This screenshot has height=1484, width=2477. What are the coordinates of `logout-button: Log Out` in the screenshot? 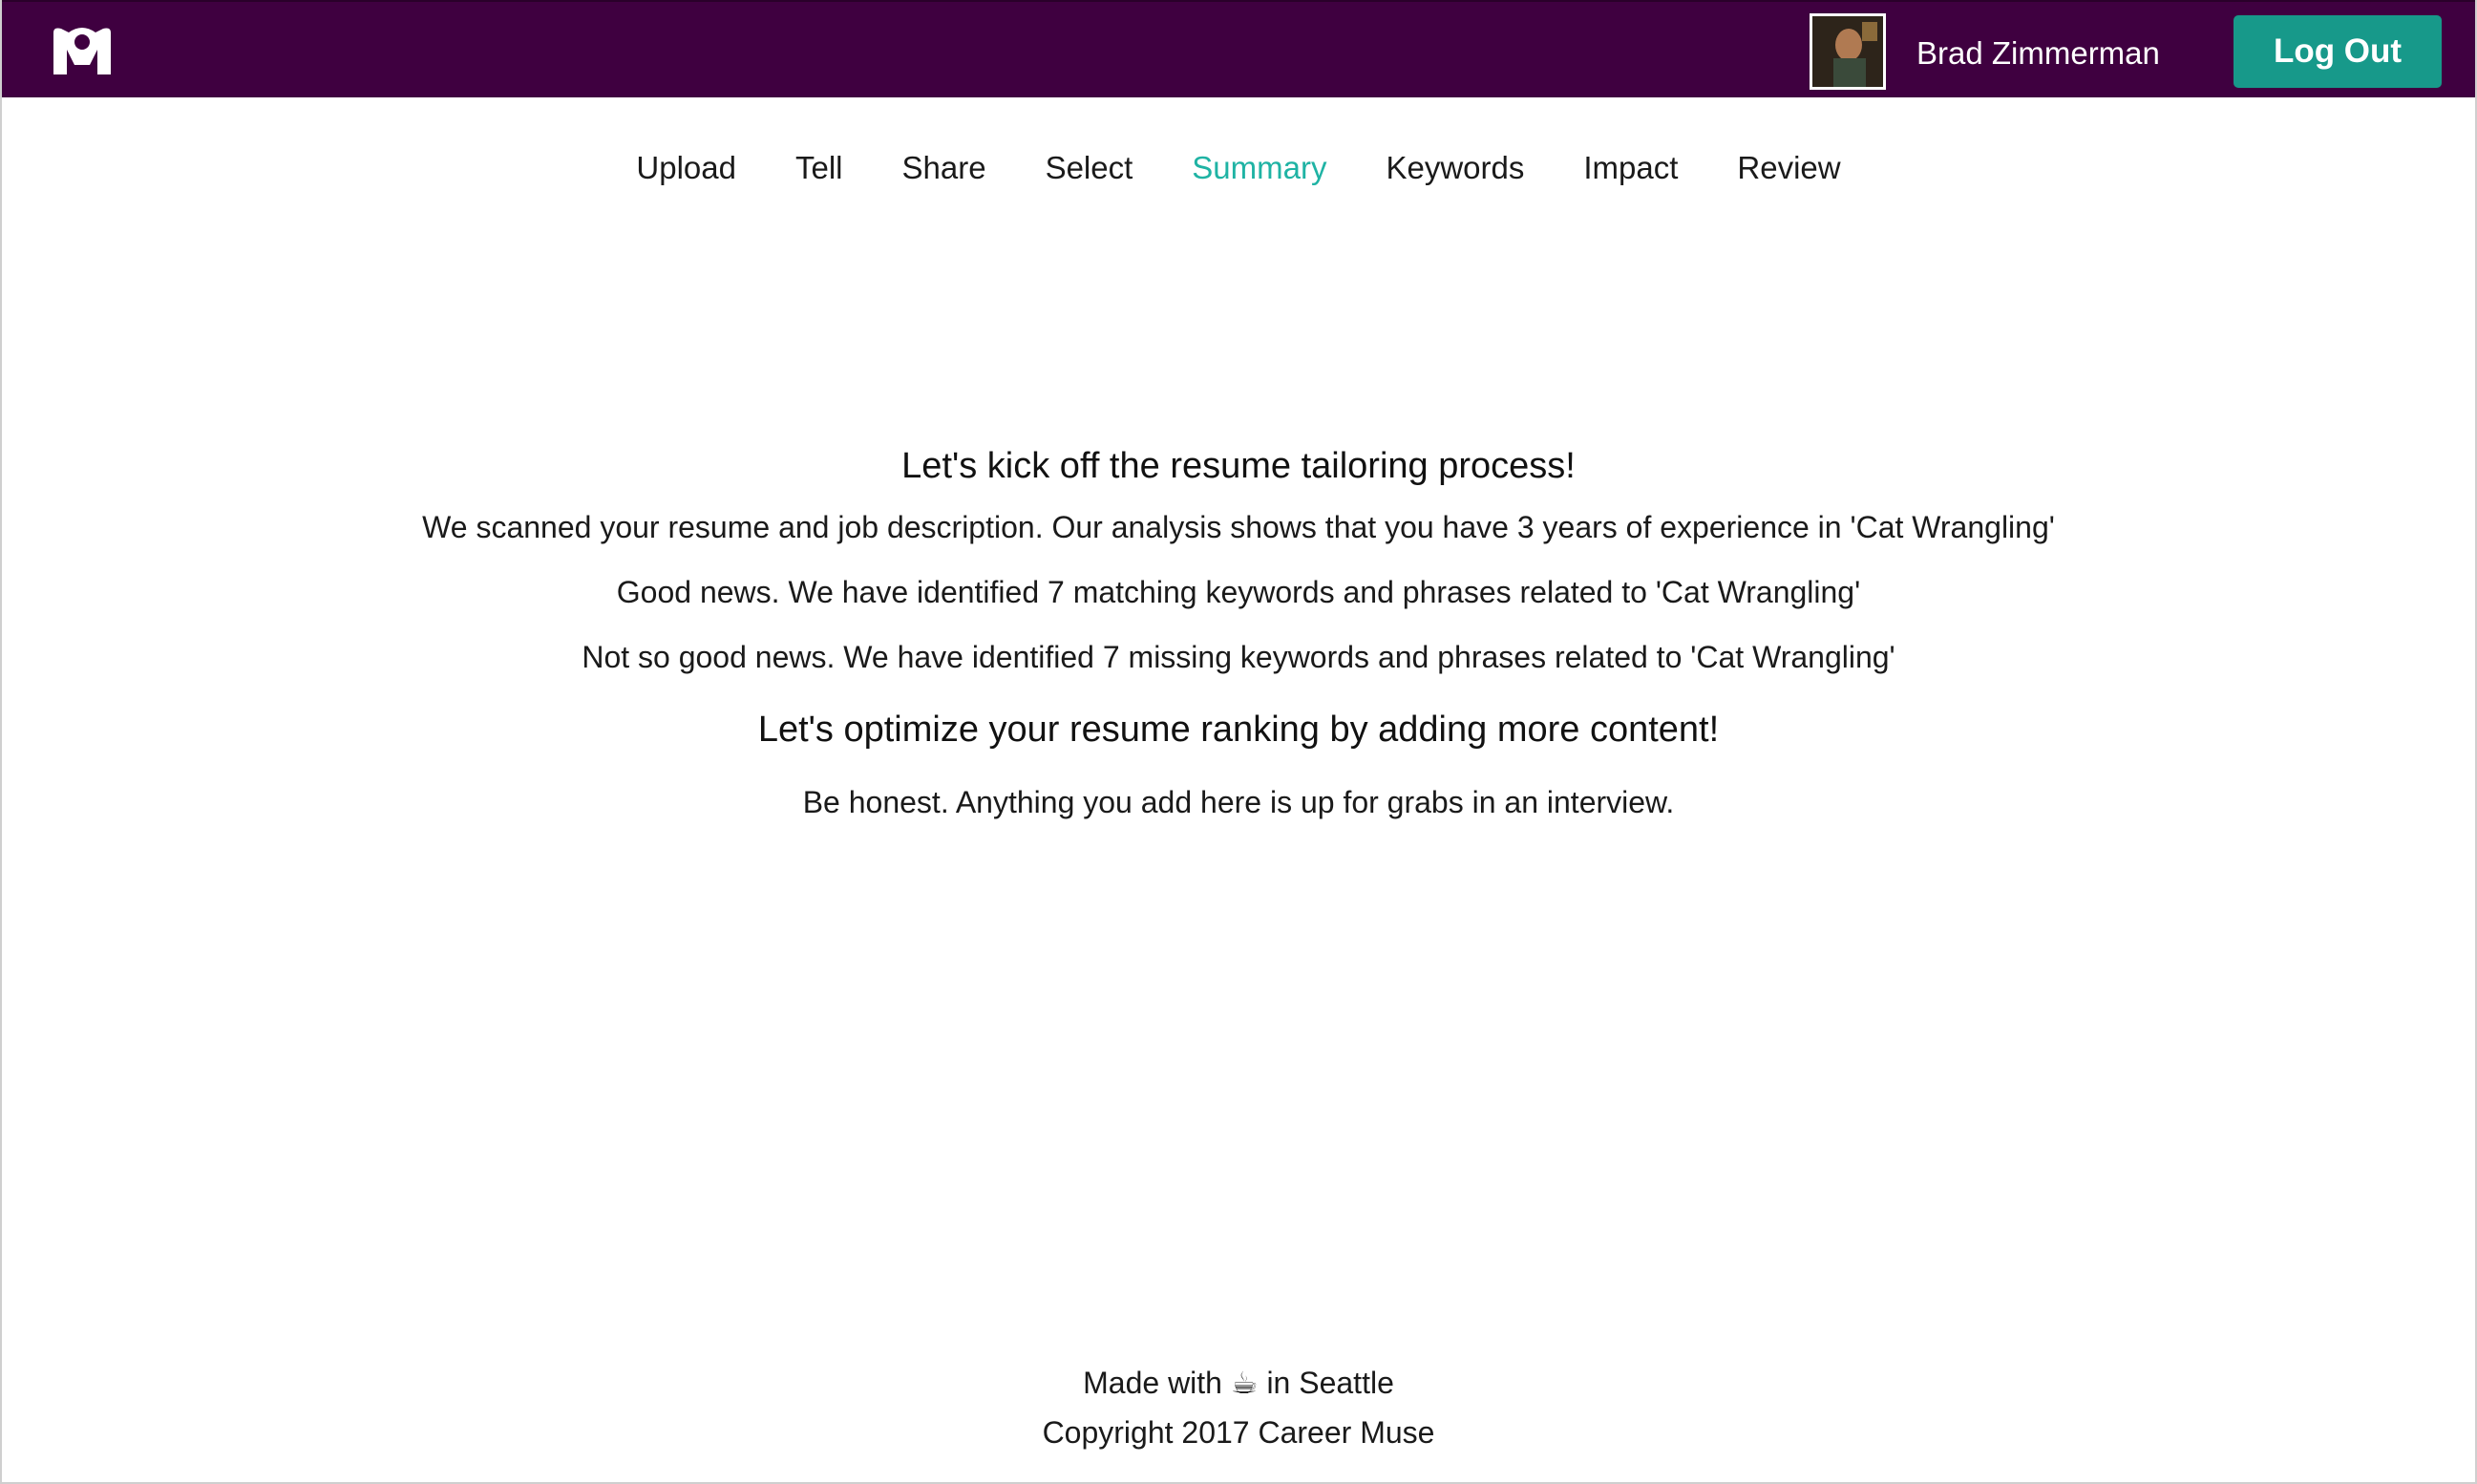 It's located at (2338, 52).